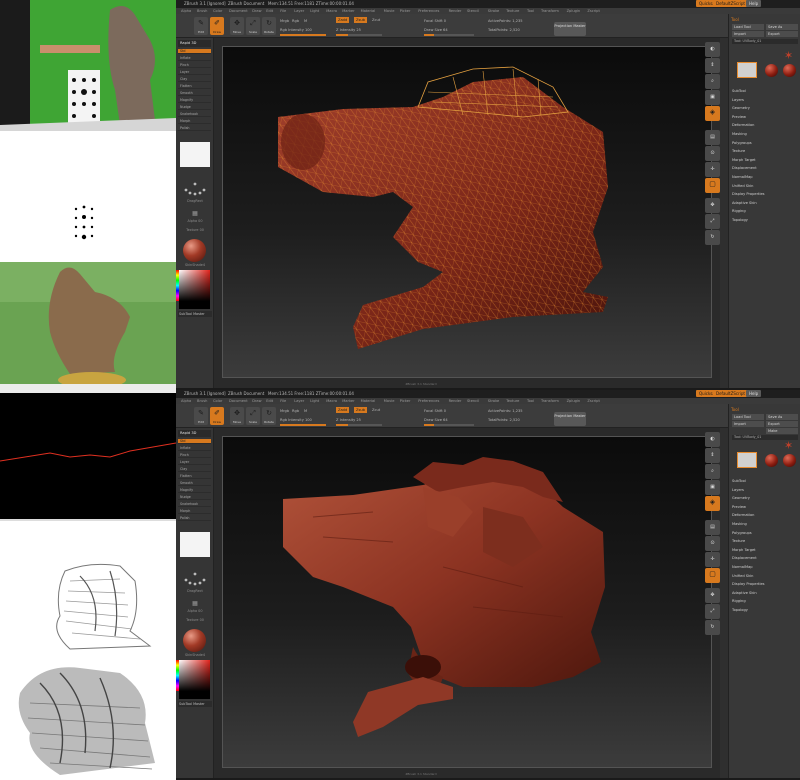 The image size is (800, 780). I want to click on tool-subpalette-morph-target: Morph Target, so click(744, 550).